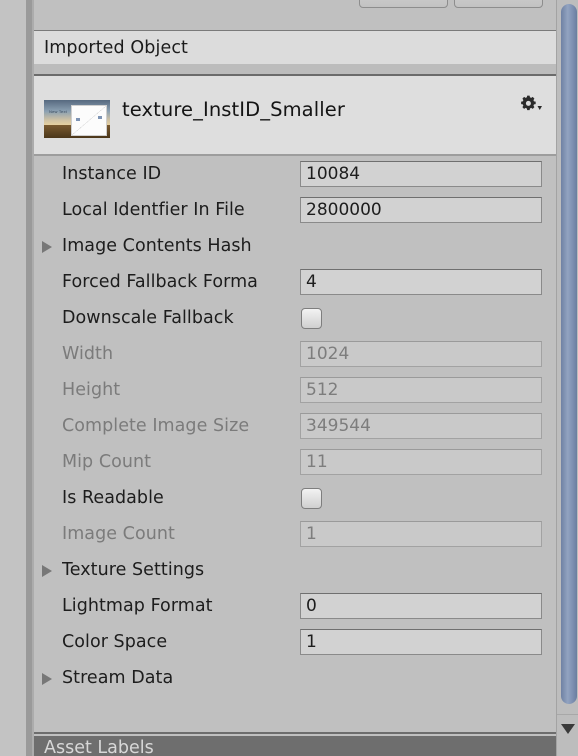 Image resolution: width=578 pixels, height=756 pixels. Describe the element at coordinates (157, 246) in the screenshot. I see `property-label: Image Contents Hash` at that location.